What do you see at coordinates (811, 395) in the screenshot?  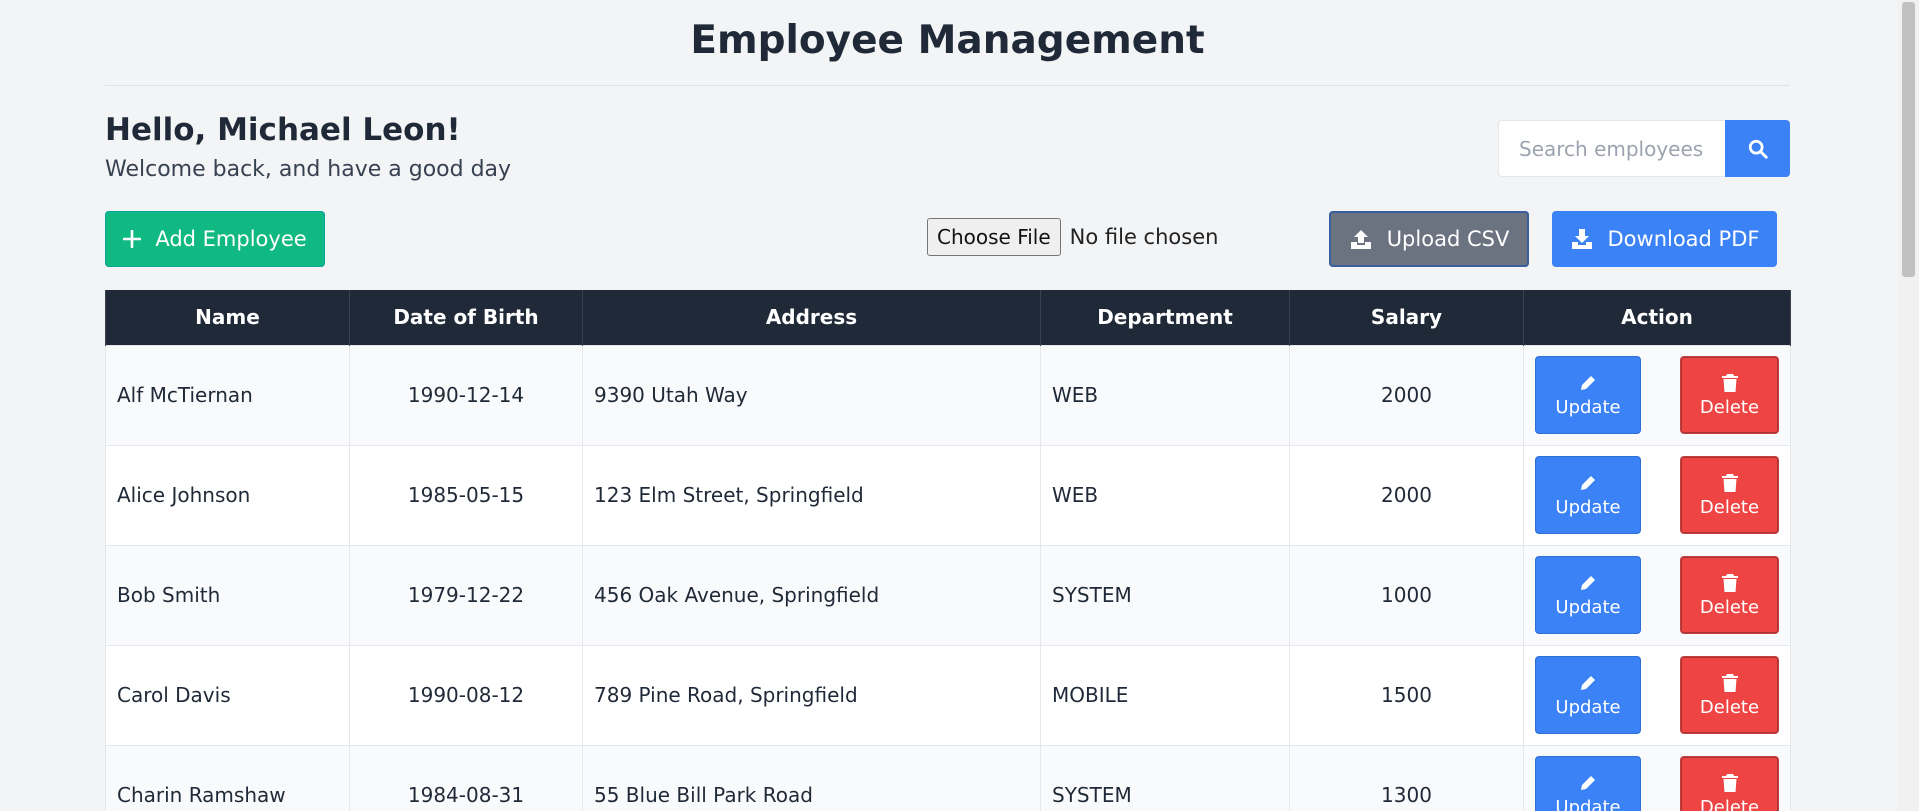 I see `cell-address: 9390 Utah Way` at bounding box center [811, 395].